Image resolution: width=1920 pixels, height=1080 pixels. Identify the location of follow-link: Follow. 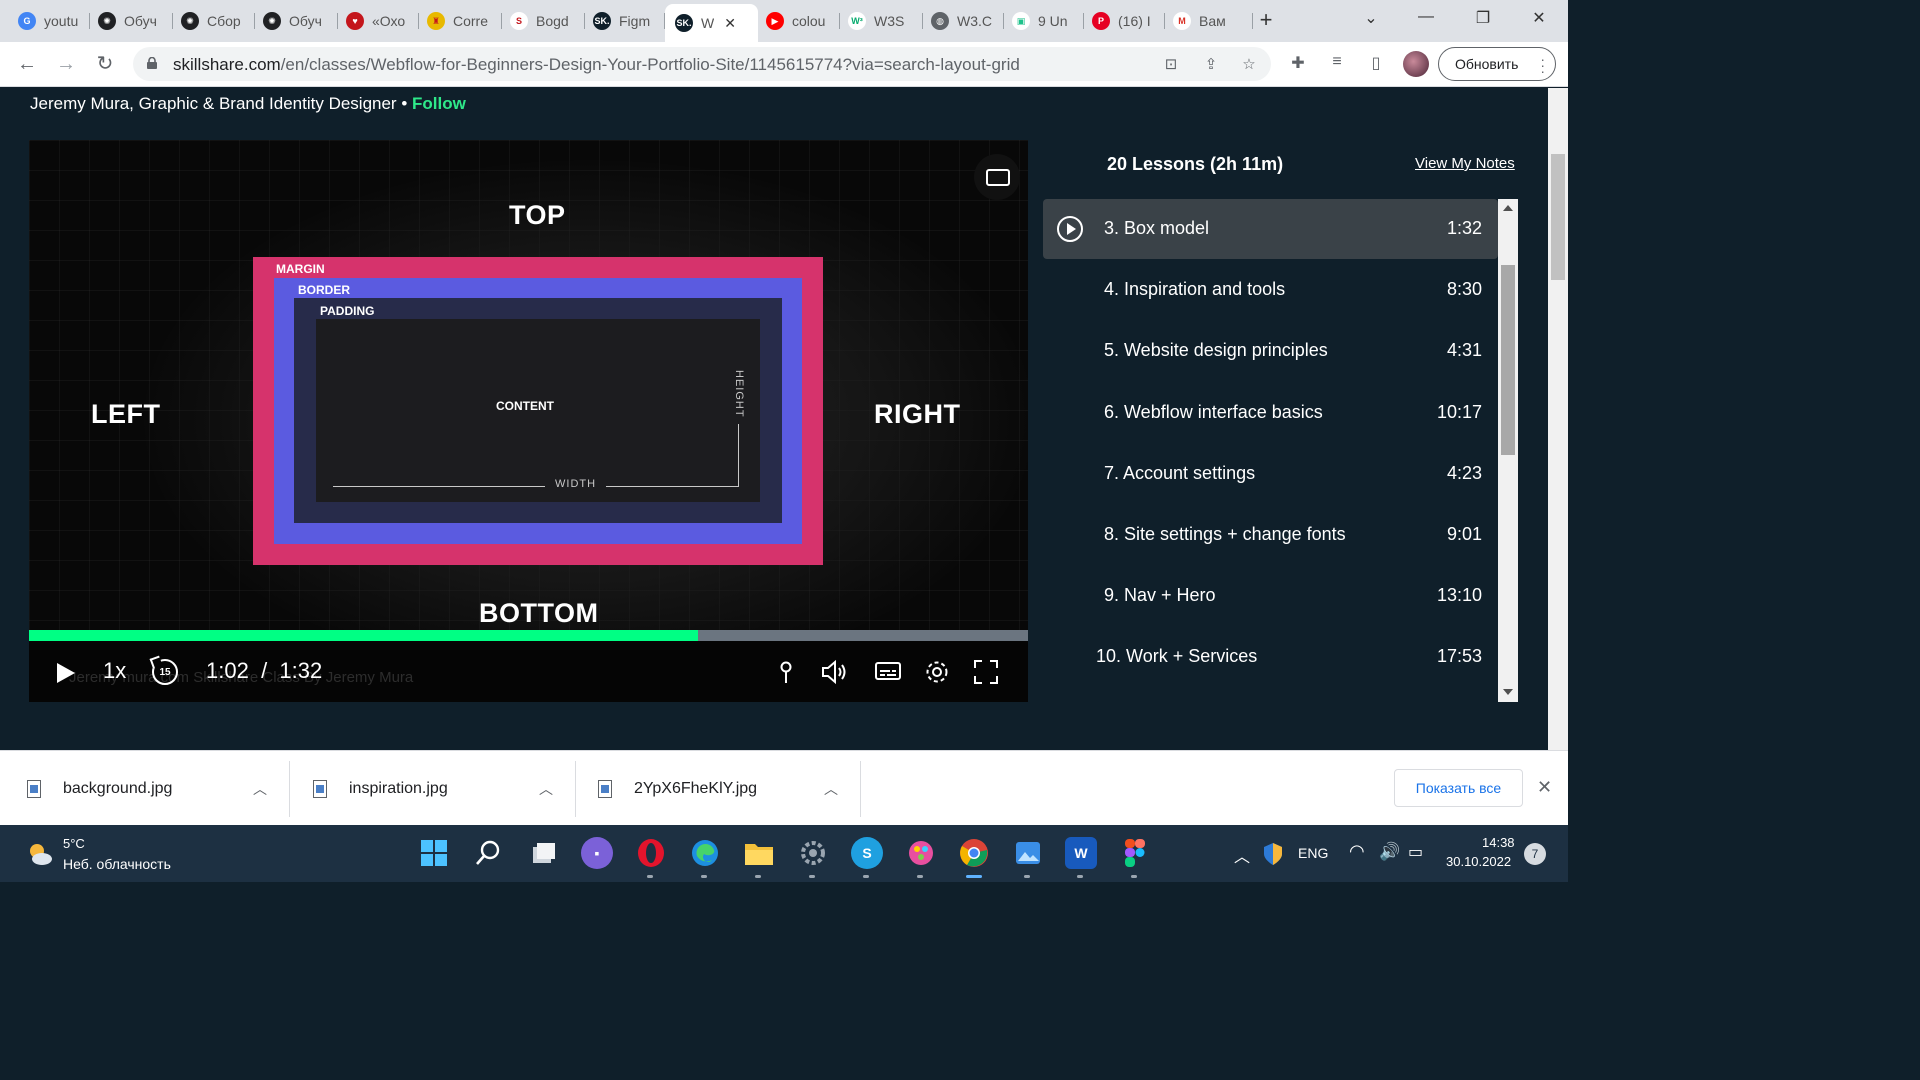
(439, 103).